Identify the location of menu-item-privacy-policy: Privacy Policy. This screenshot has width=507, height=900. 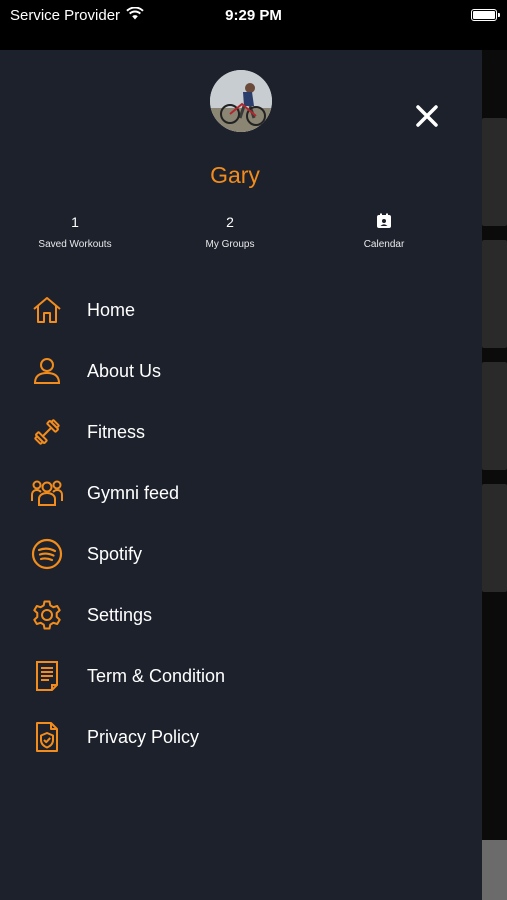
(241, 737).